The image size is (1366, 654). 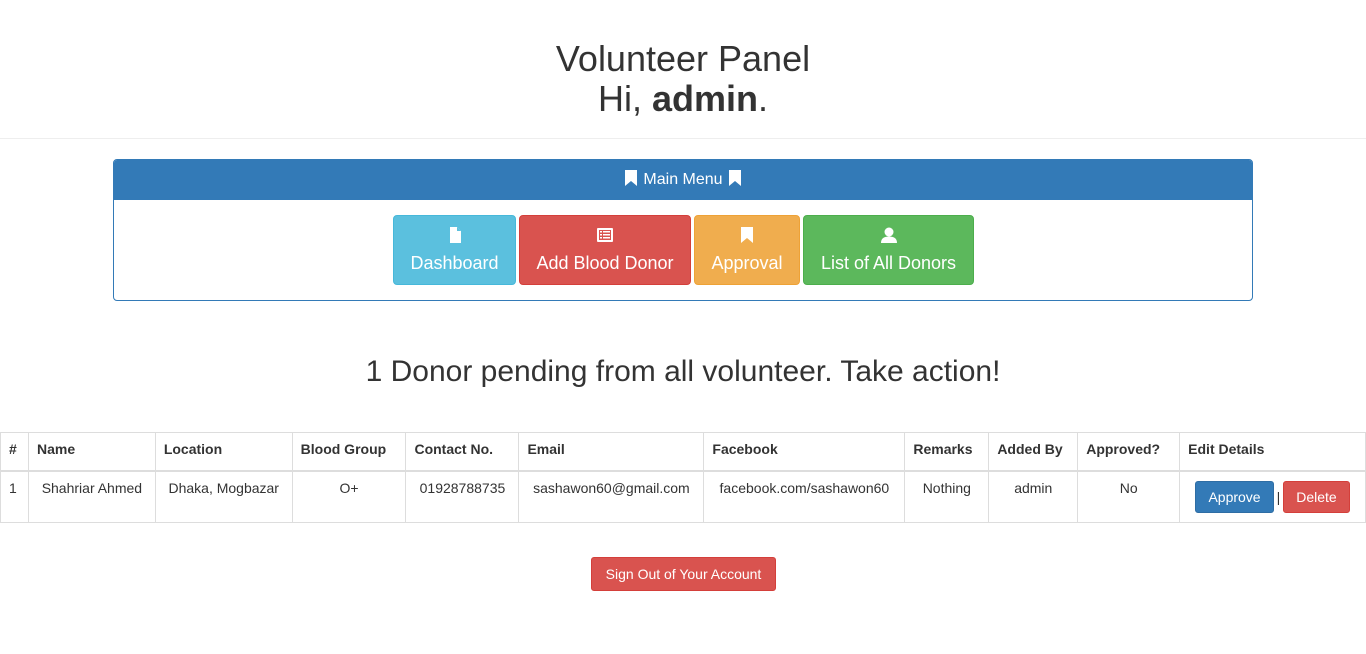 I want to click on dashboard-button: Dashboard, so click(x=454, y=250).